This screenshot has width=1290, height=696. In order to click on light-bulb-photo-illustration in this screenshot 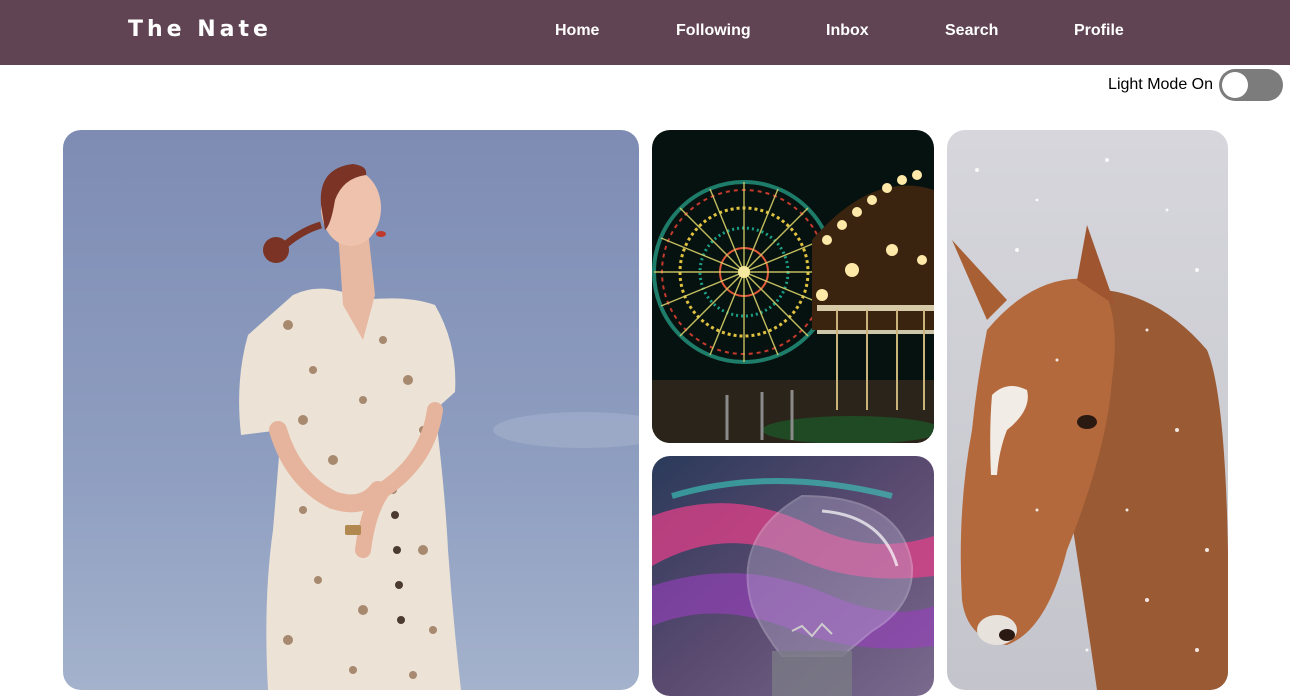, I will do `click(793, 576)`.